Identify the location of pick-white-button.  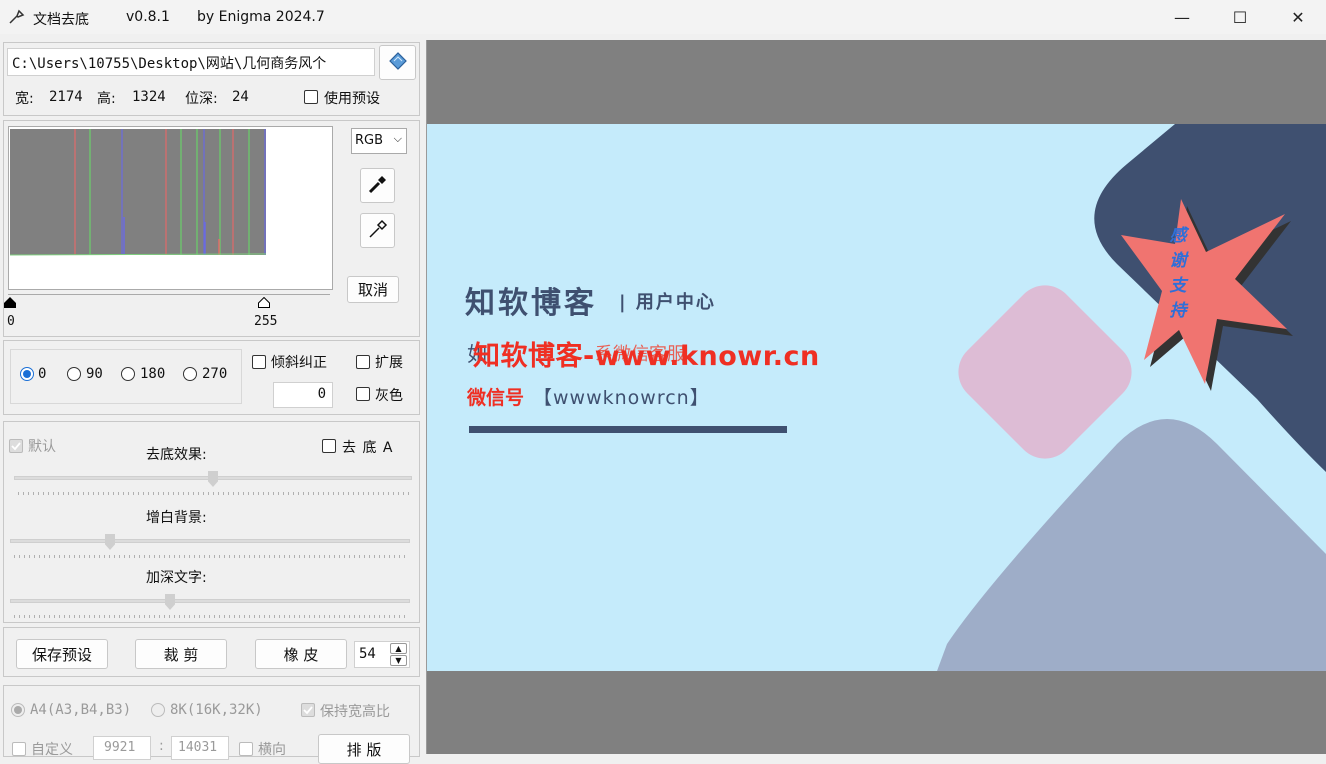
(377, 230).